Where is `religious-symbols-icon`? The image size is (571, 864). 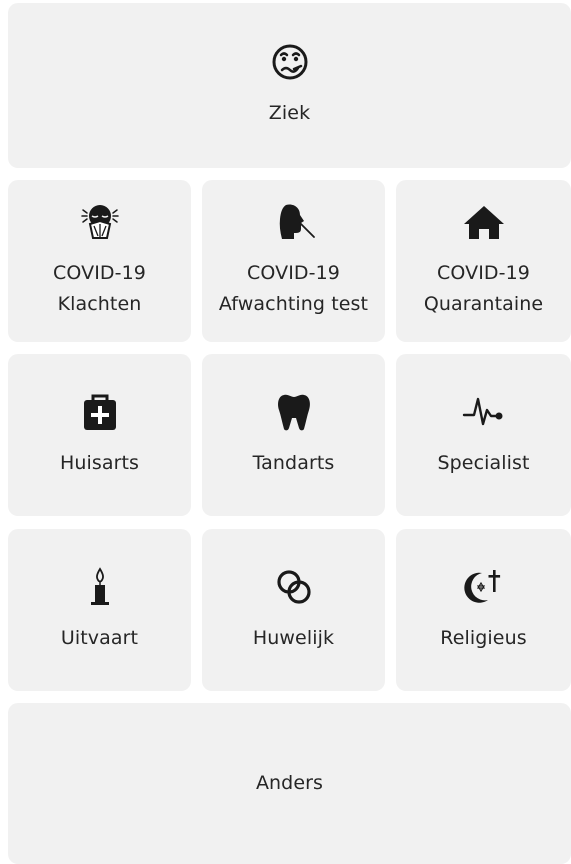
religious-symbols-icon is located at coordinates (484, 587).